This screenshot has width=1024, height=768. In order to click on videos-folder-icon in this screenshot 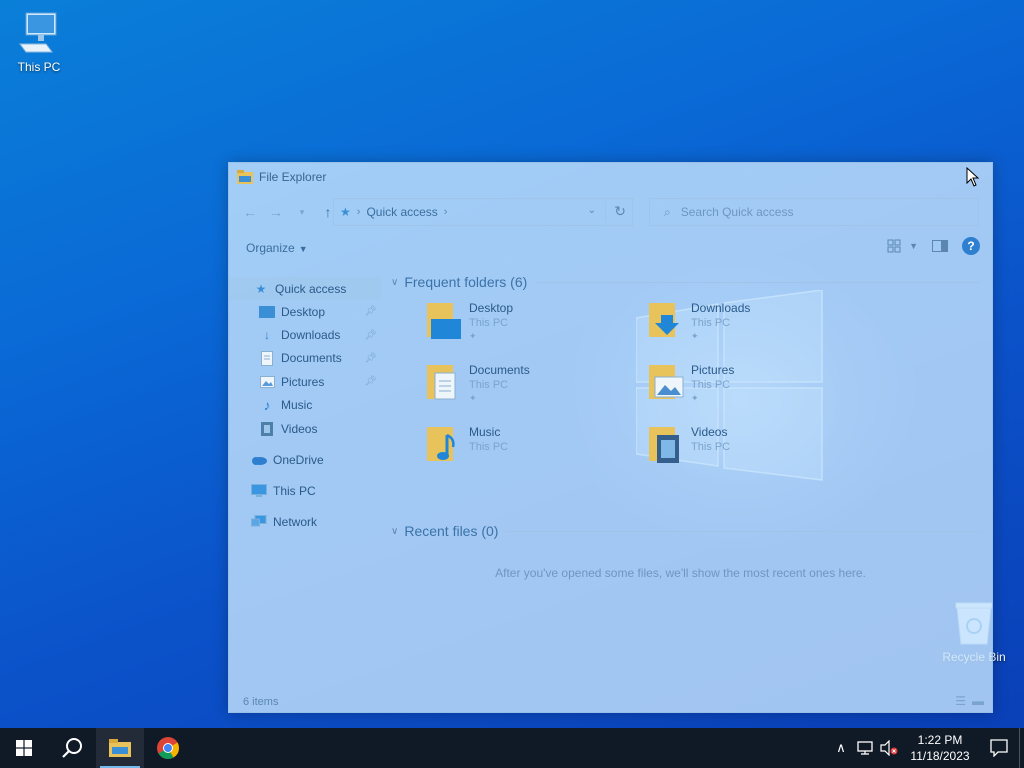, I will do `click(664, 445)`.